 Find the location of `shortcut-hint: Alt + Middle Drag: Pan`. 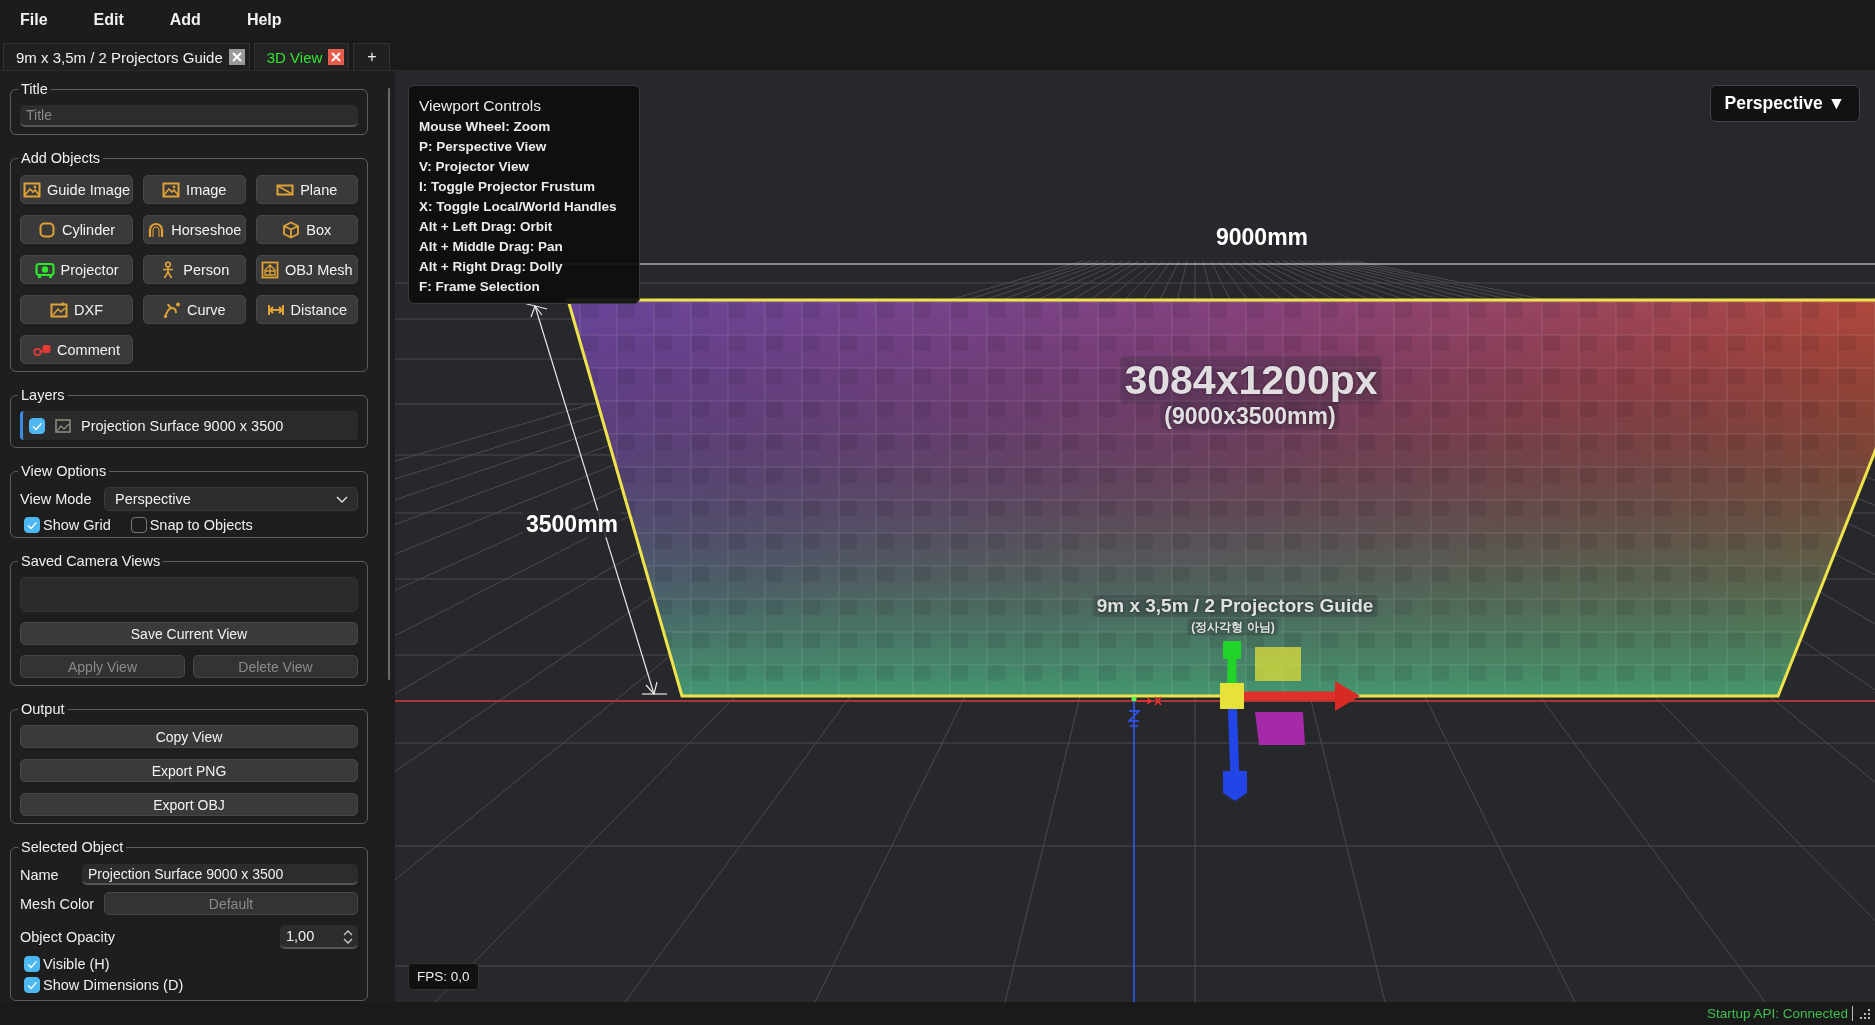

shortcut-hint: Alt + Middle Drag: Pan is located at coordinates (491, 247).